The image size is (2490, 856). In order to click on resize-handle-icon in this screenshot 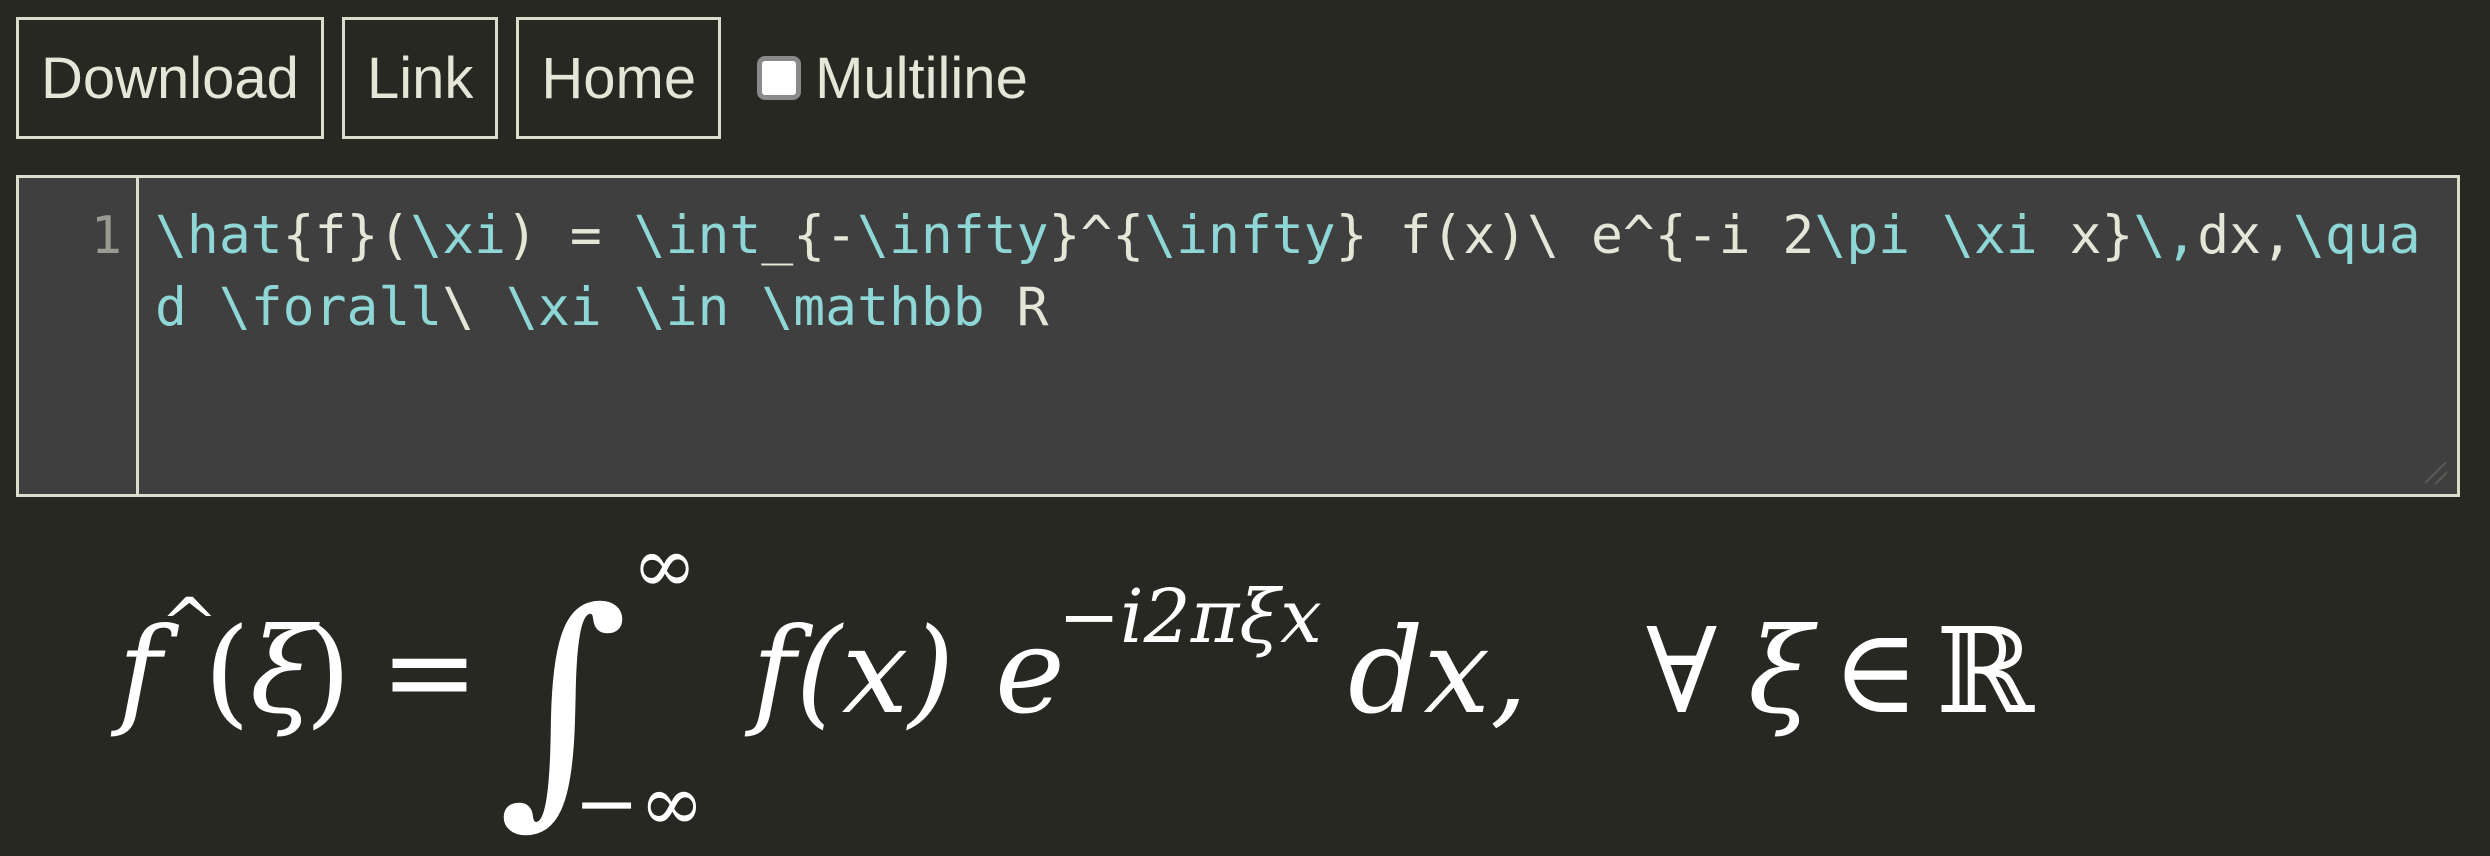, I will do `click(2436, 473)`.